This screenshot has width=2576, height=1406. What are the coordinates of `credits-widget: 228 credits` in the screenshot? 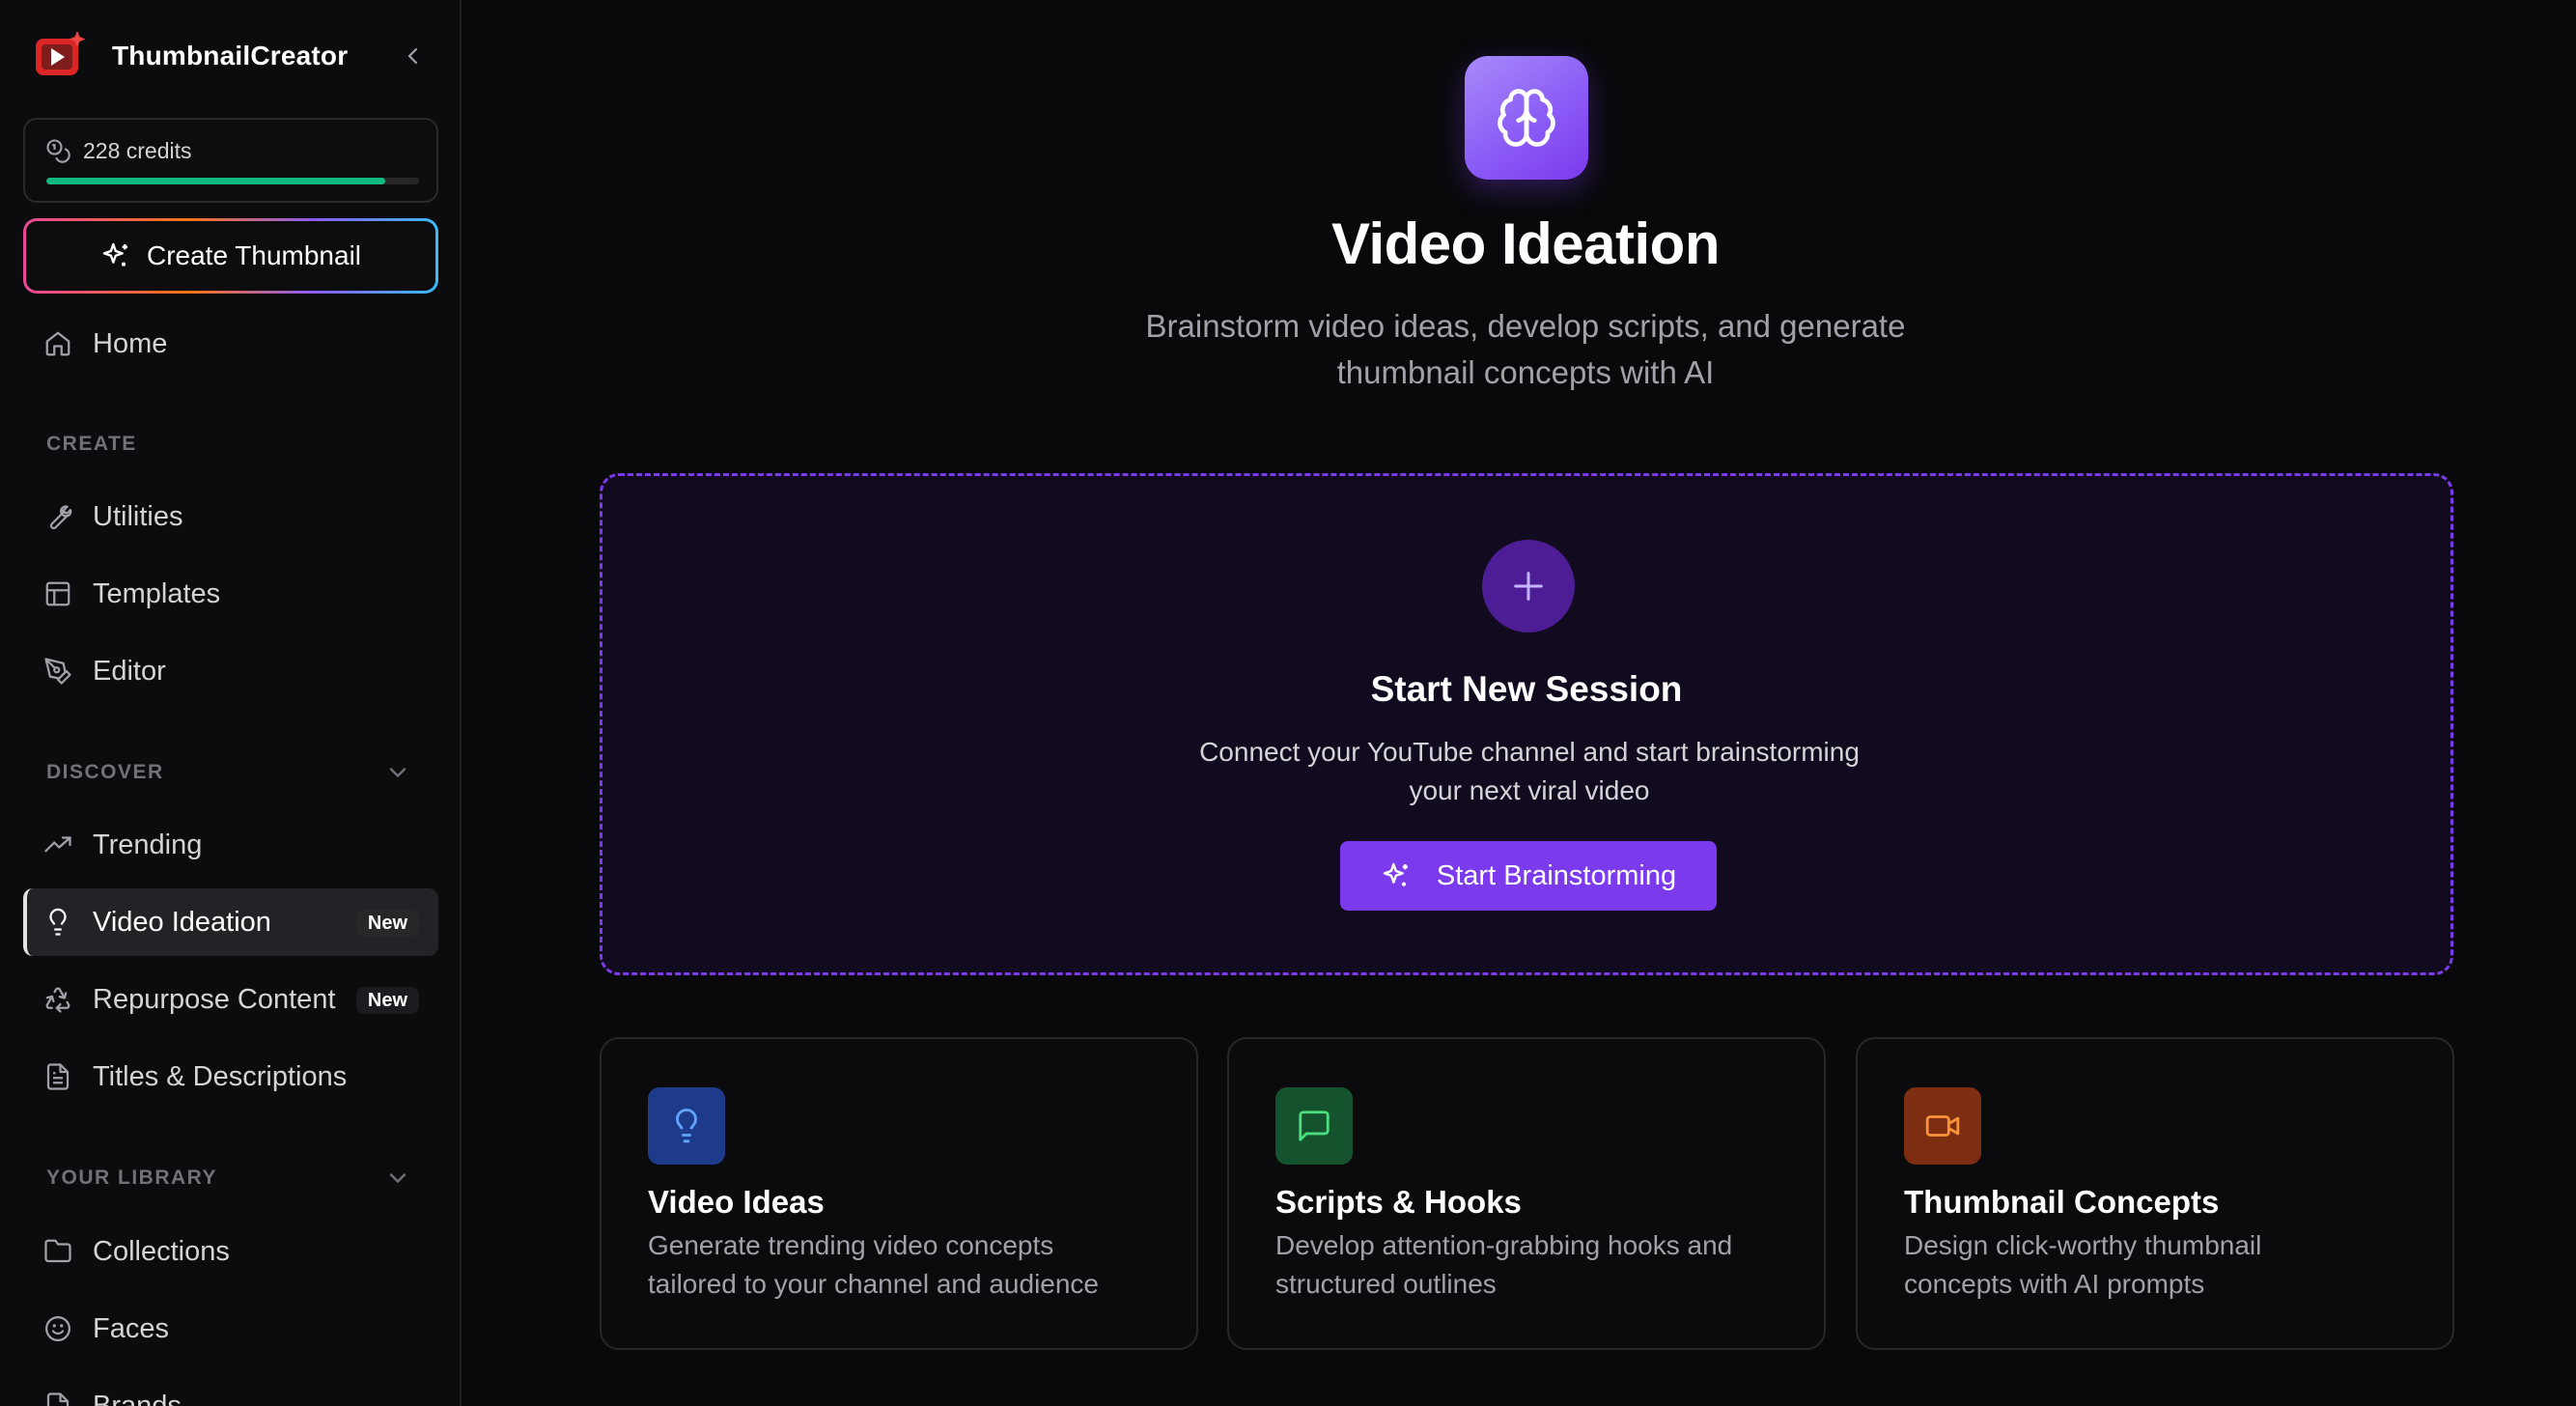 It's located at (231, 161).